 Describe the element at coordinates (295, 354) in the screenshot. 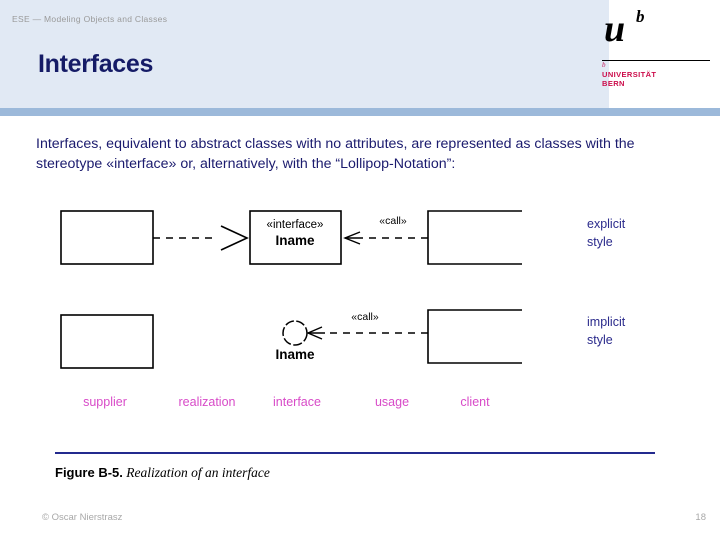

I see `lollipop-interface-name-label: Iname` at that location.